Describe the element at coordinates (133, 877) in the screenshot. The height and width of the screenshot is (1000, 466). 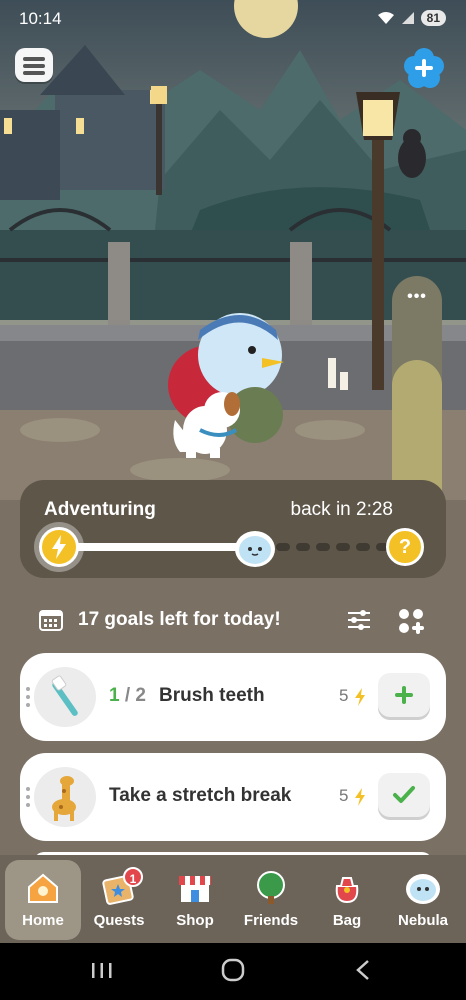
I see `quests-badge: 1` at that location.